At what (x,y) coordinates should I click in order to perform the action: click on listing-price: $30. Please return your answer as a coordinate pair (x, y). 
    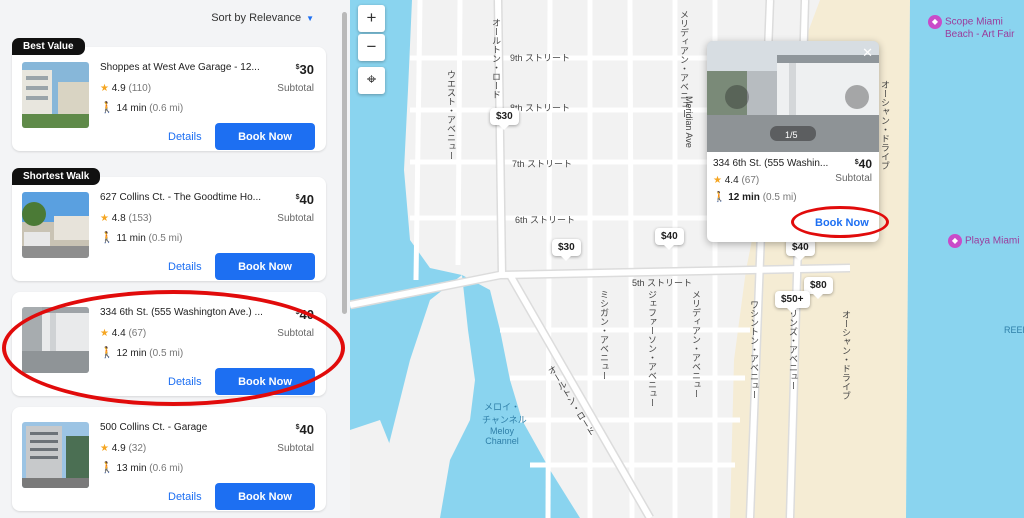
    Looking at the image, I should click on (304, 69).